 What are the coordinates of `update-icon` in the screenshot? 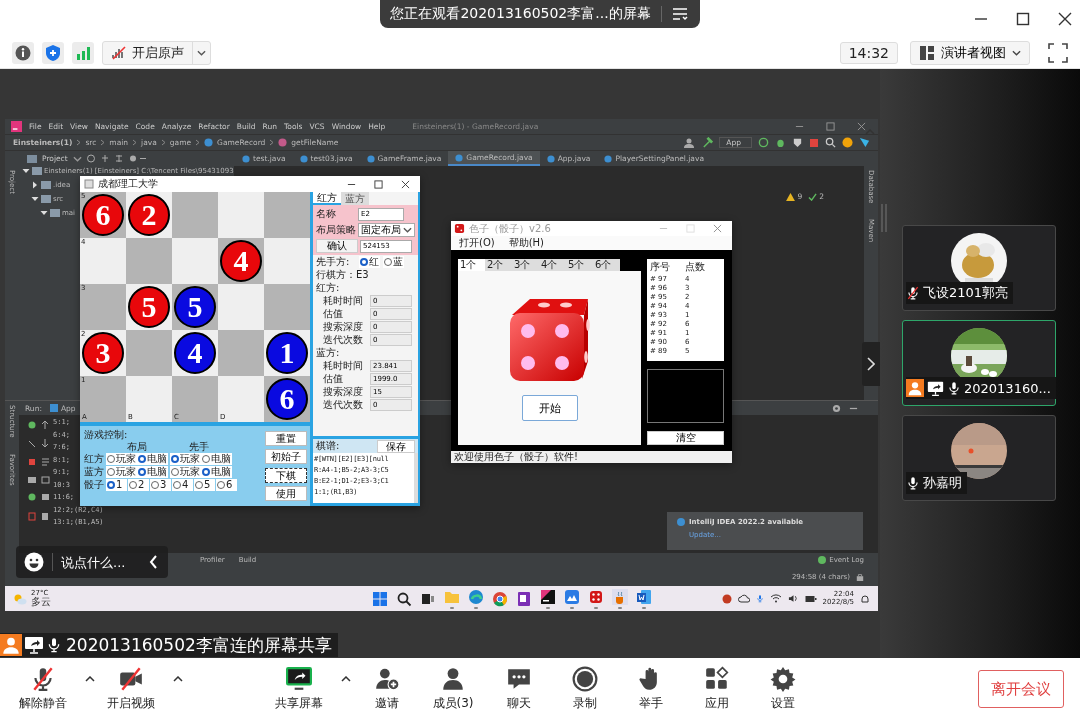 It's located at (847, 142).